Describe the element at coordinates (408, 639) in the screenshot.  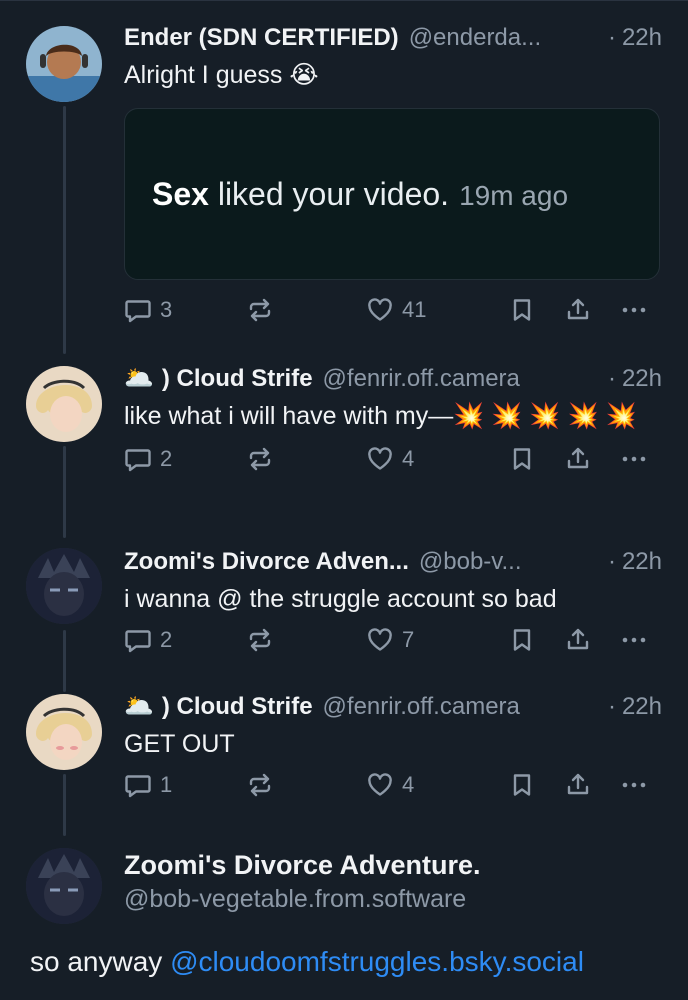
I see `like-count: 7` at that location.